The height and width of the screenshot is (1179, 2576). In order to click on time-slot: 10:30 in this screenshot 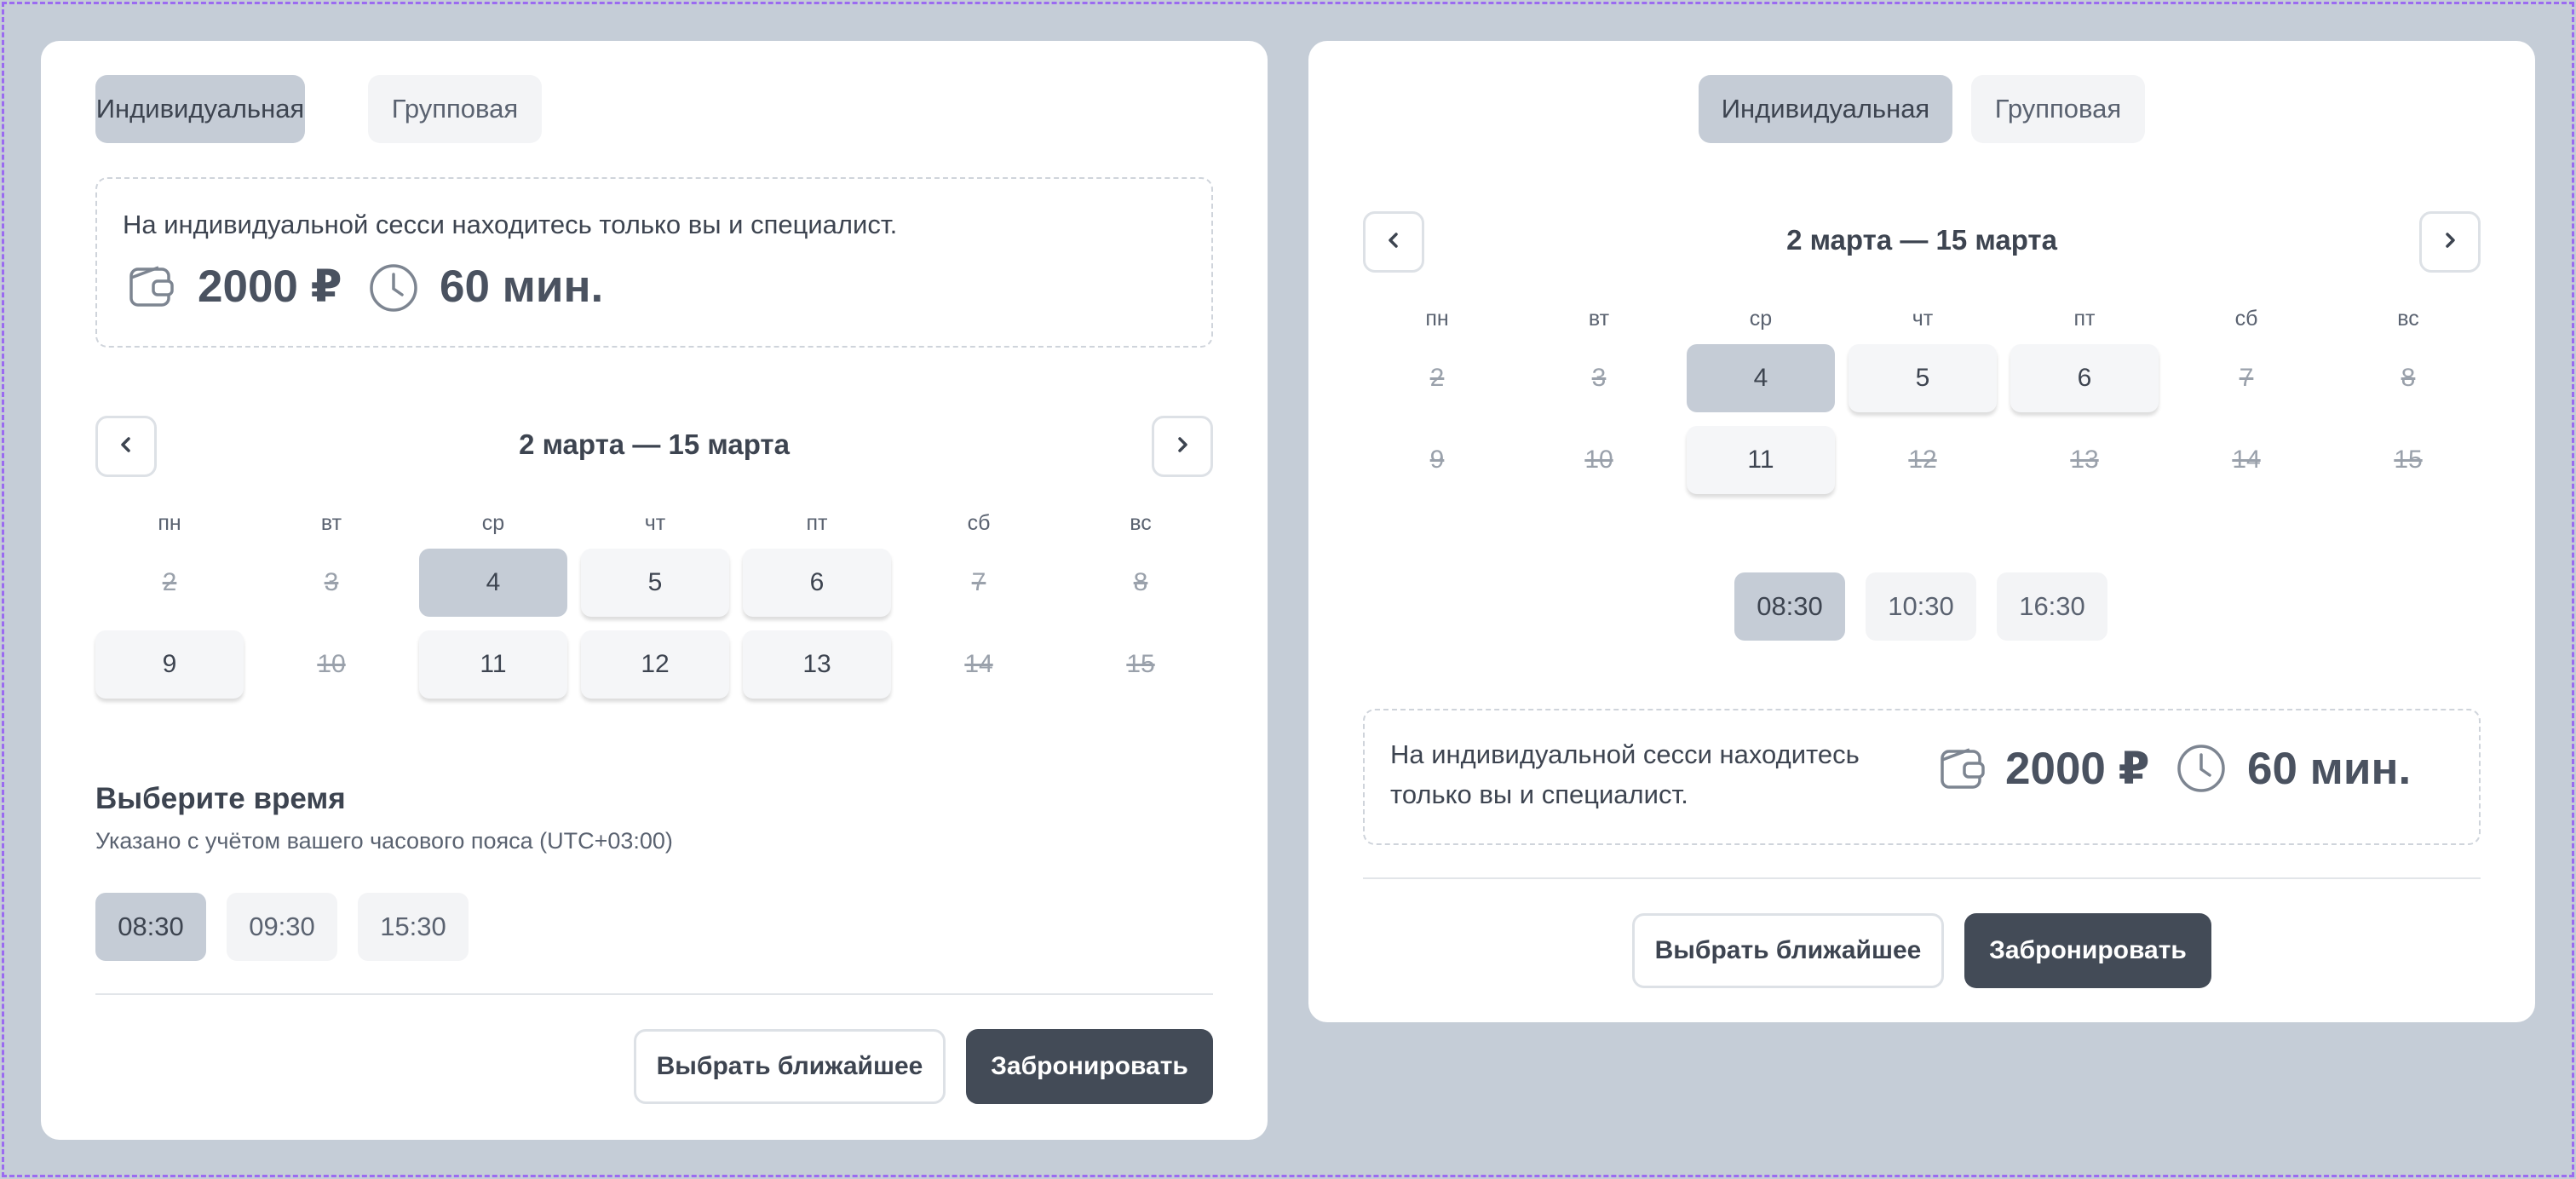, I will do `click(1921, 606)`.